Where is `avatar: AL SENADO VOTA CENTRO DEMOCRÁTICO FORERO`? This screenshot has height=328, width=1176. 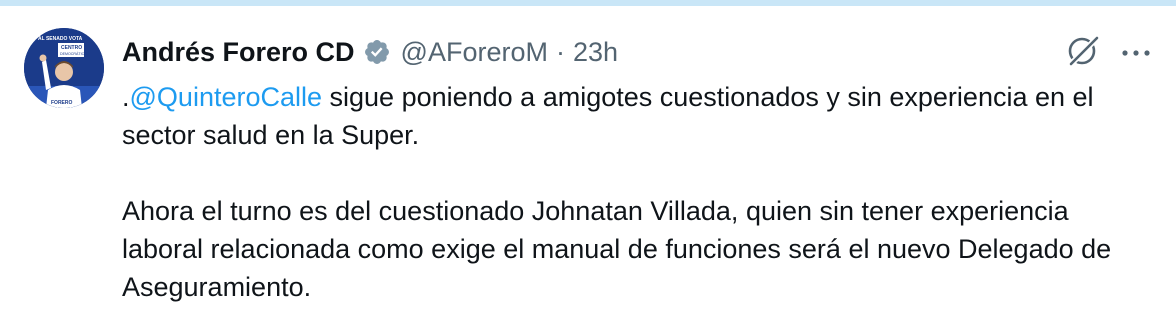 avatar: AL SENADO VOTA CENTRO DEMOCRÁTICO FORERO is located at coordinates (64, 68).